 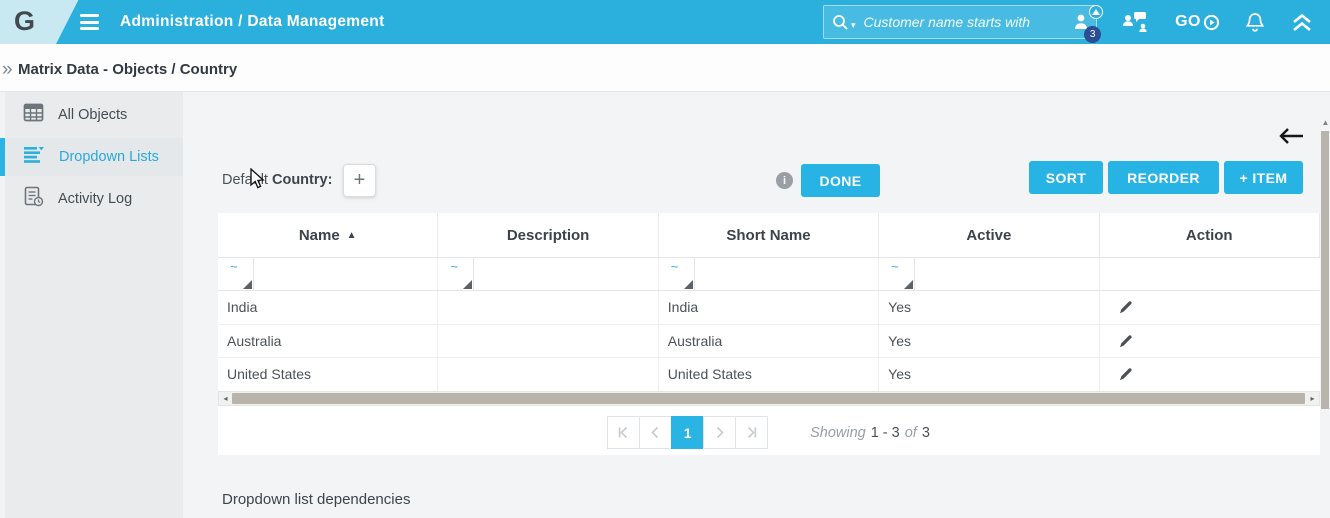 I want to click on horizontal-scrollbar: ◂ ▸, so click(x=769, y=398).